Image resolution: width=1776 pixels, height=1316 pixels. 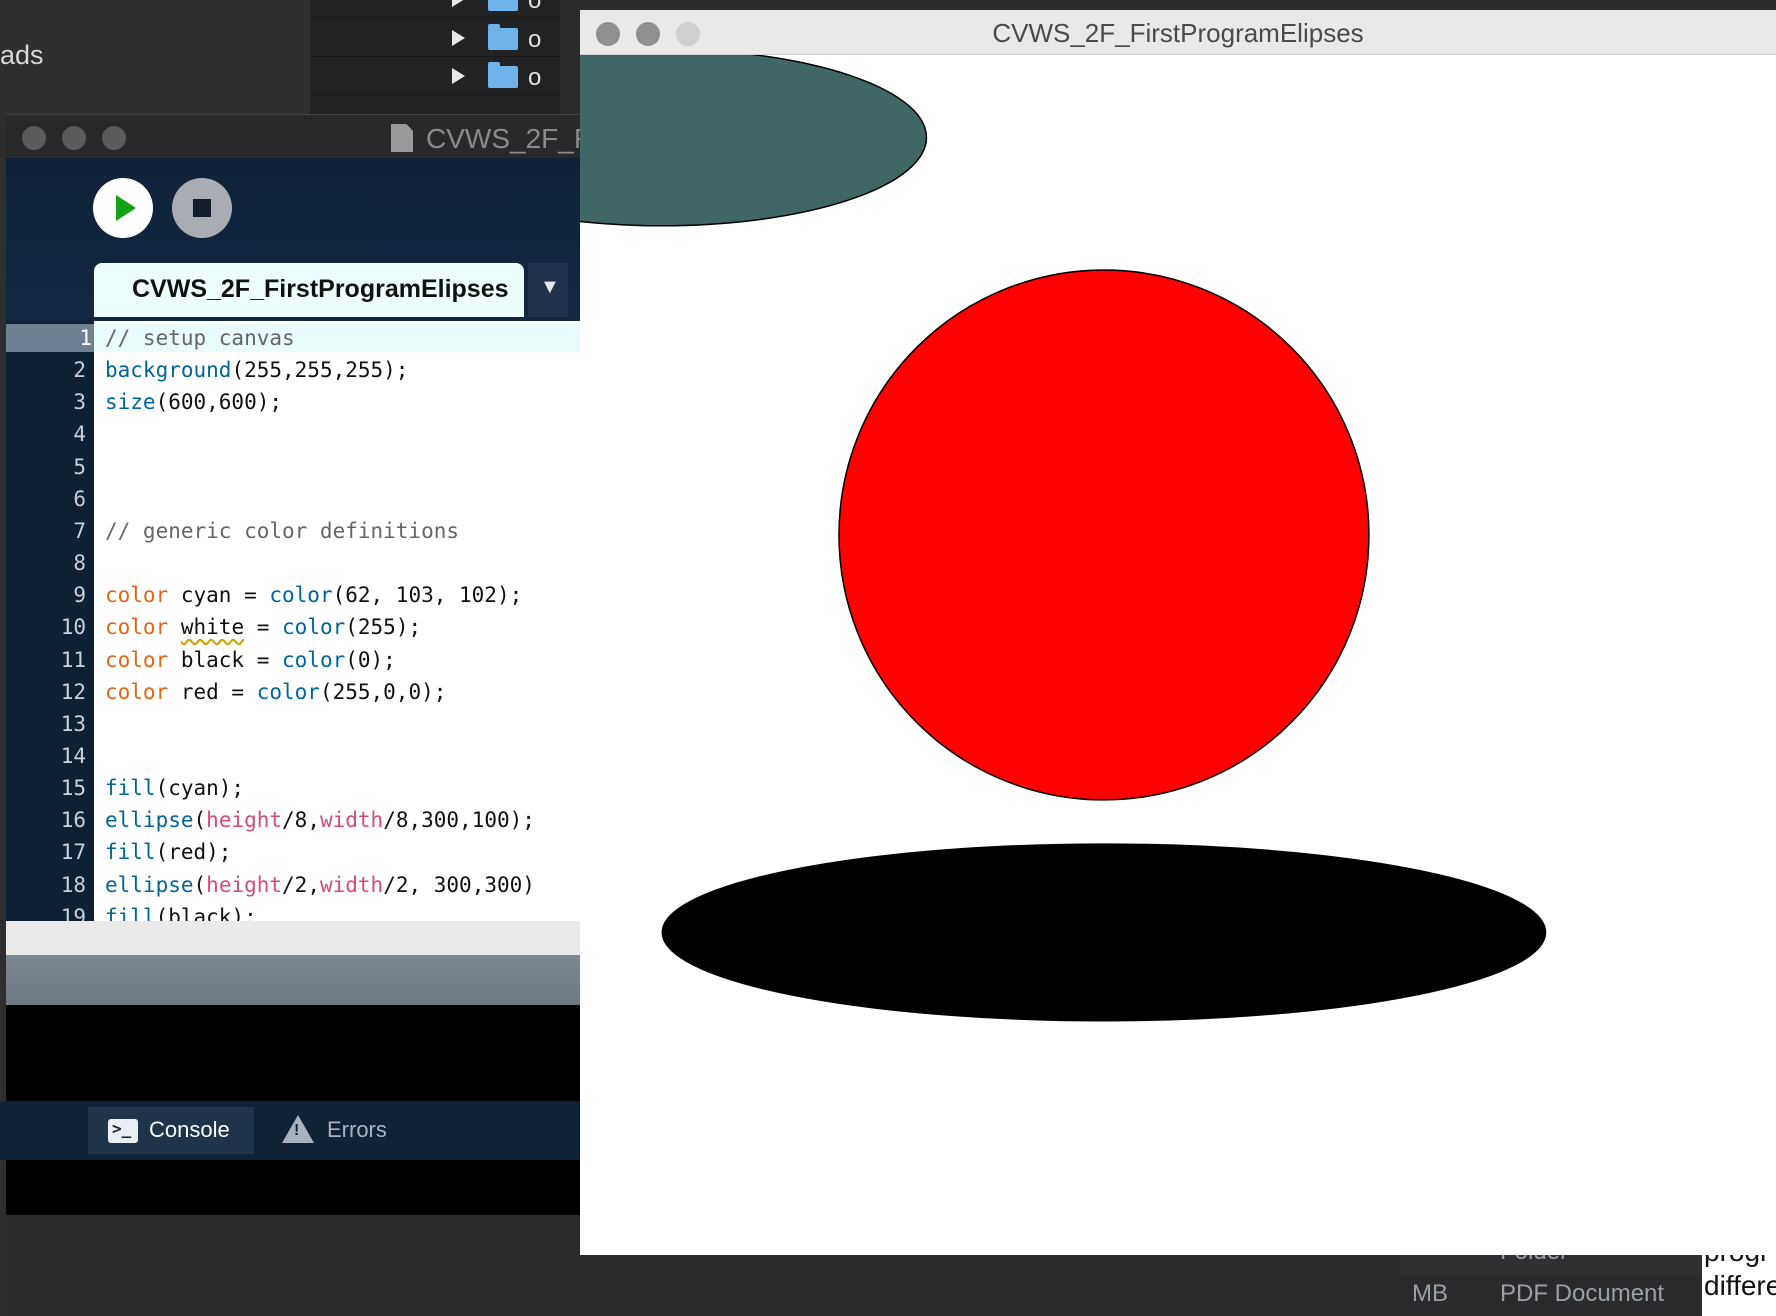 What do you see at coordinates (73, 884) in the screenshot?
I see `line-number: 18` at bounding box center [73, 884].